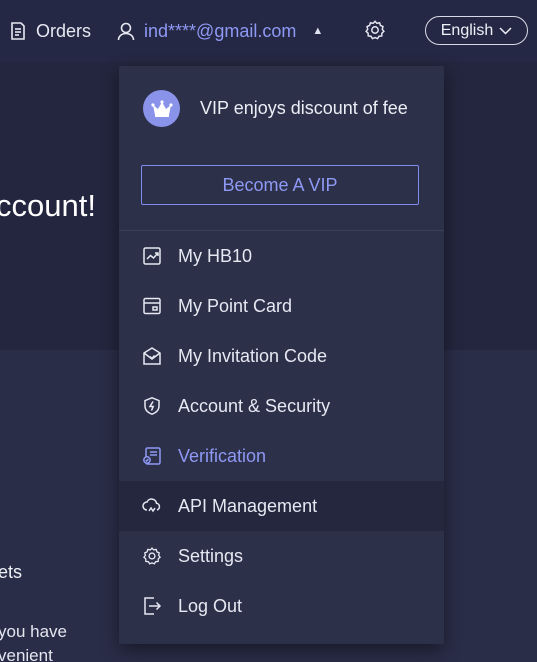  What do you see at coordinates (211, 555) in the screenshot?
I see `menu-item-label: Settings` at bounding box center [211, 555].